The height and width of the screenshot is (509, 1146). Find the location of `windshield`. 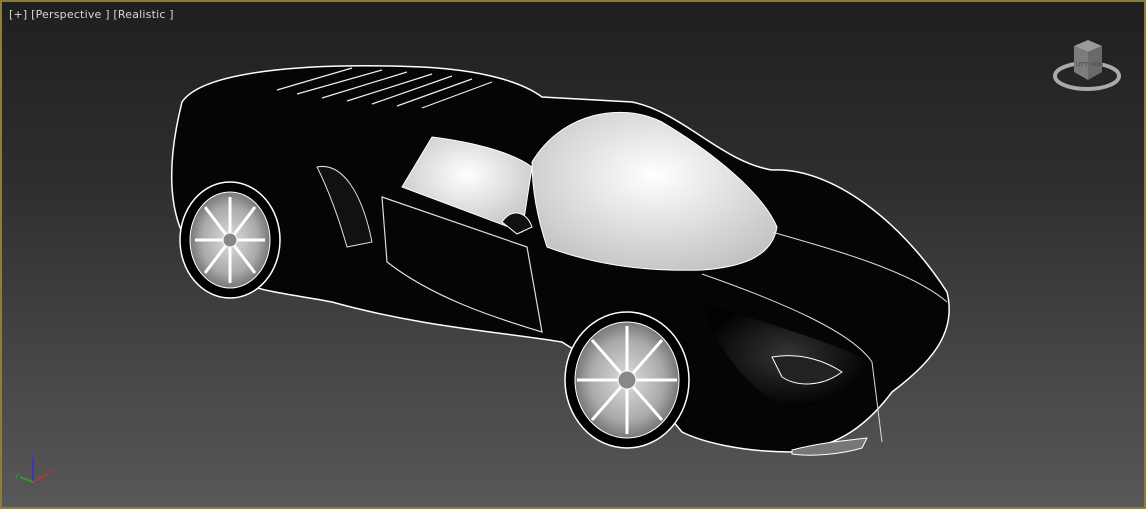

windshield is located at coordinates (654, 191).